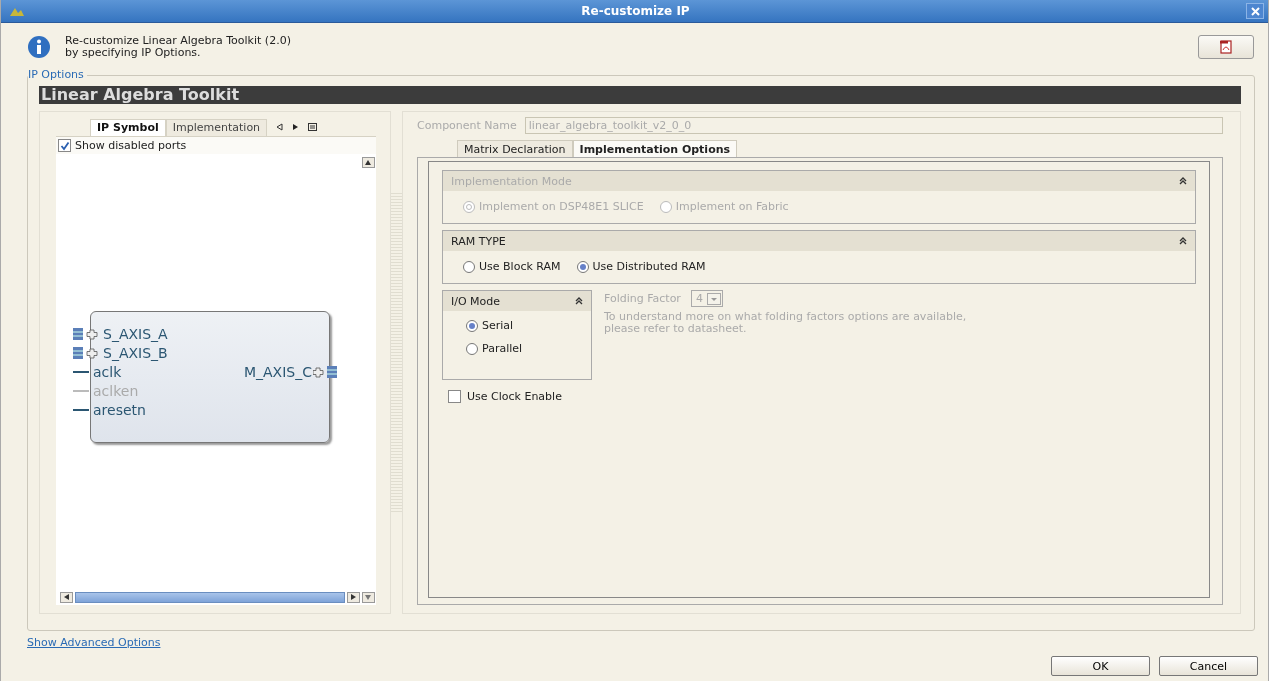 The height and width of the screenshot is (681, 1269). Describe the element at coordinates (517, 301) in the screenshot. I see `section-header: I/O Mode` at that location.